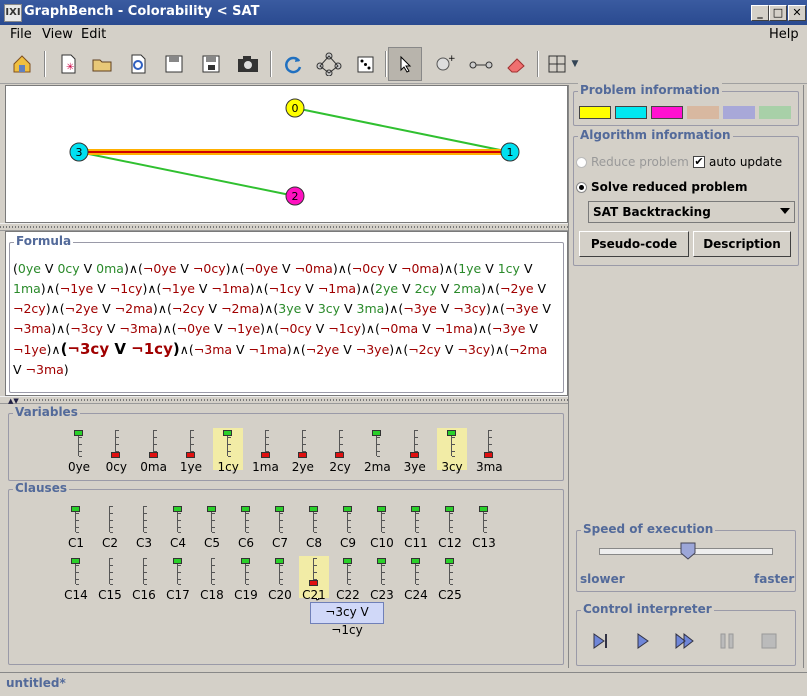  Describe the element at coordinates (288, 268) in the screenshot. I see `formula-clause: (¬0ye V ¬0ma)` at that location.